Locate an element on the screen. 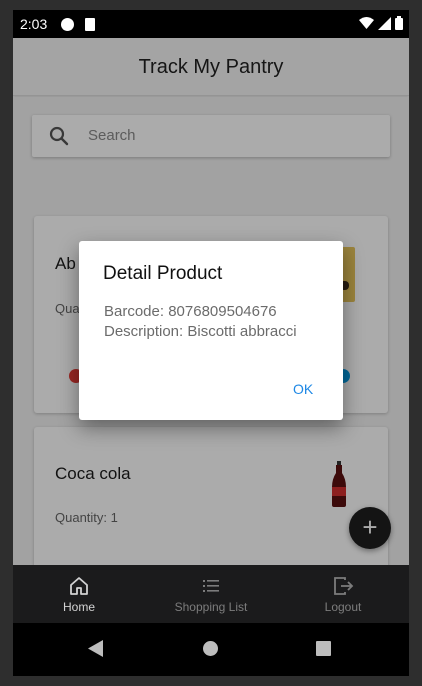 This screenshot has width=422, height=686. dialog-description: Description: Biscotti abbracci is located at coordinates (200, 331).